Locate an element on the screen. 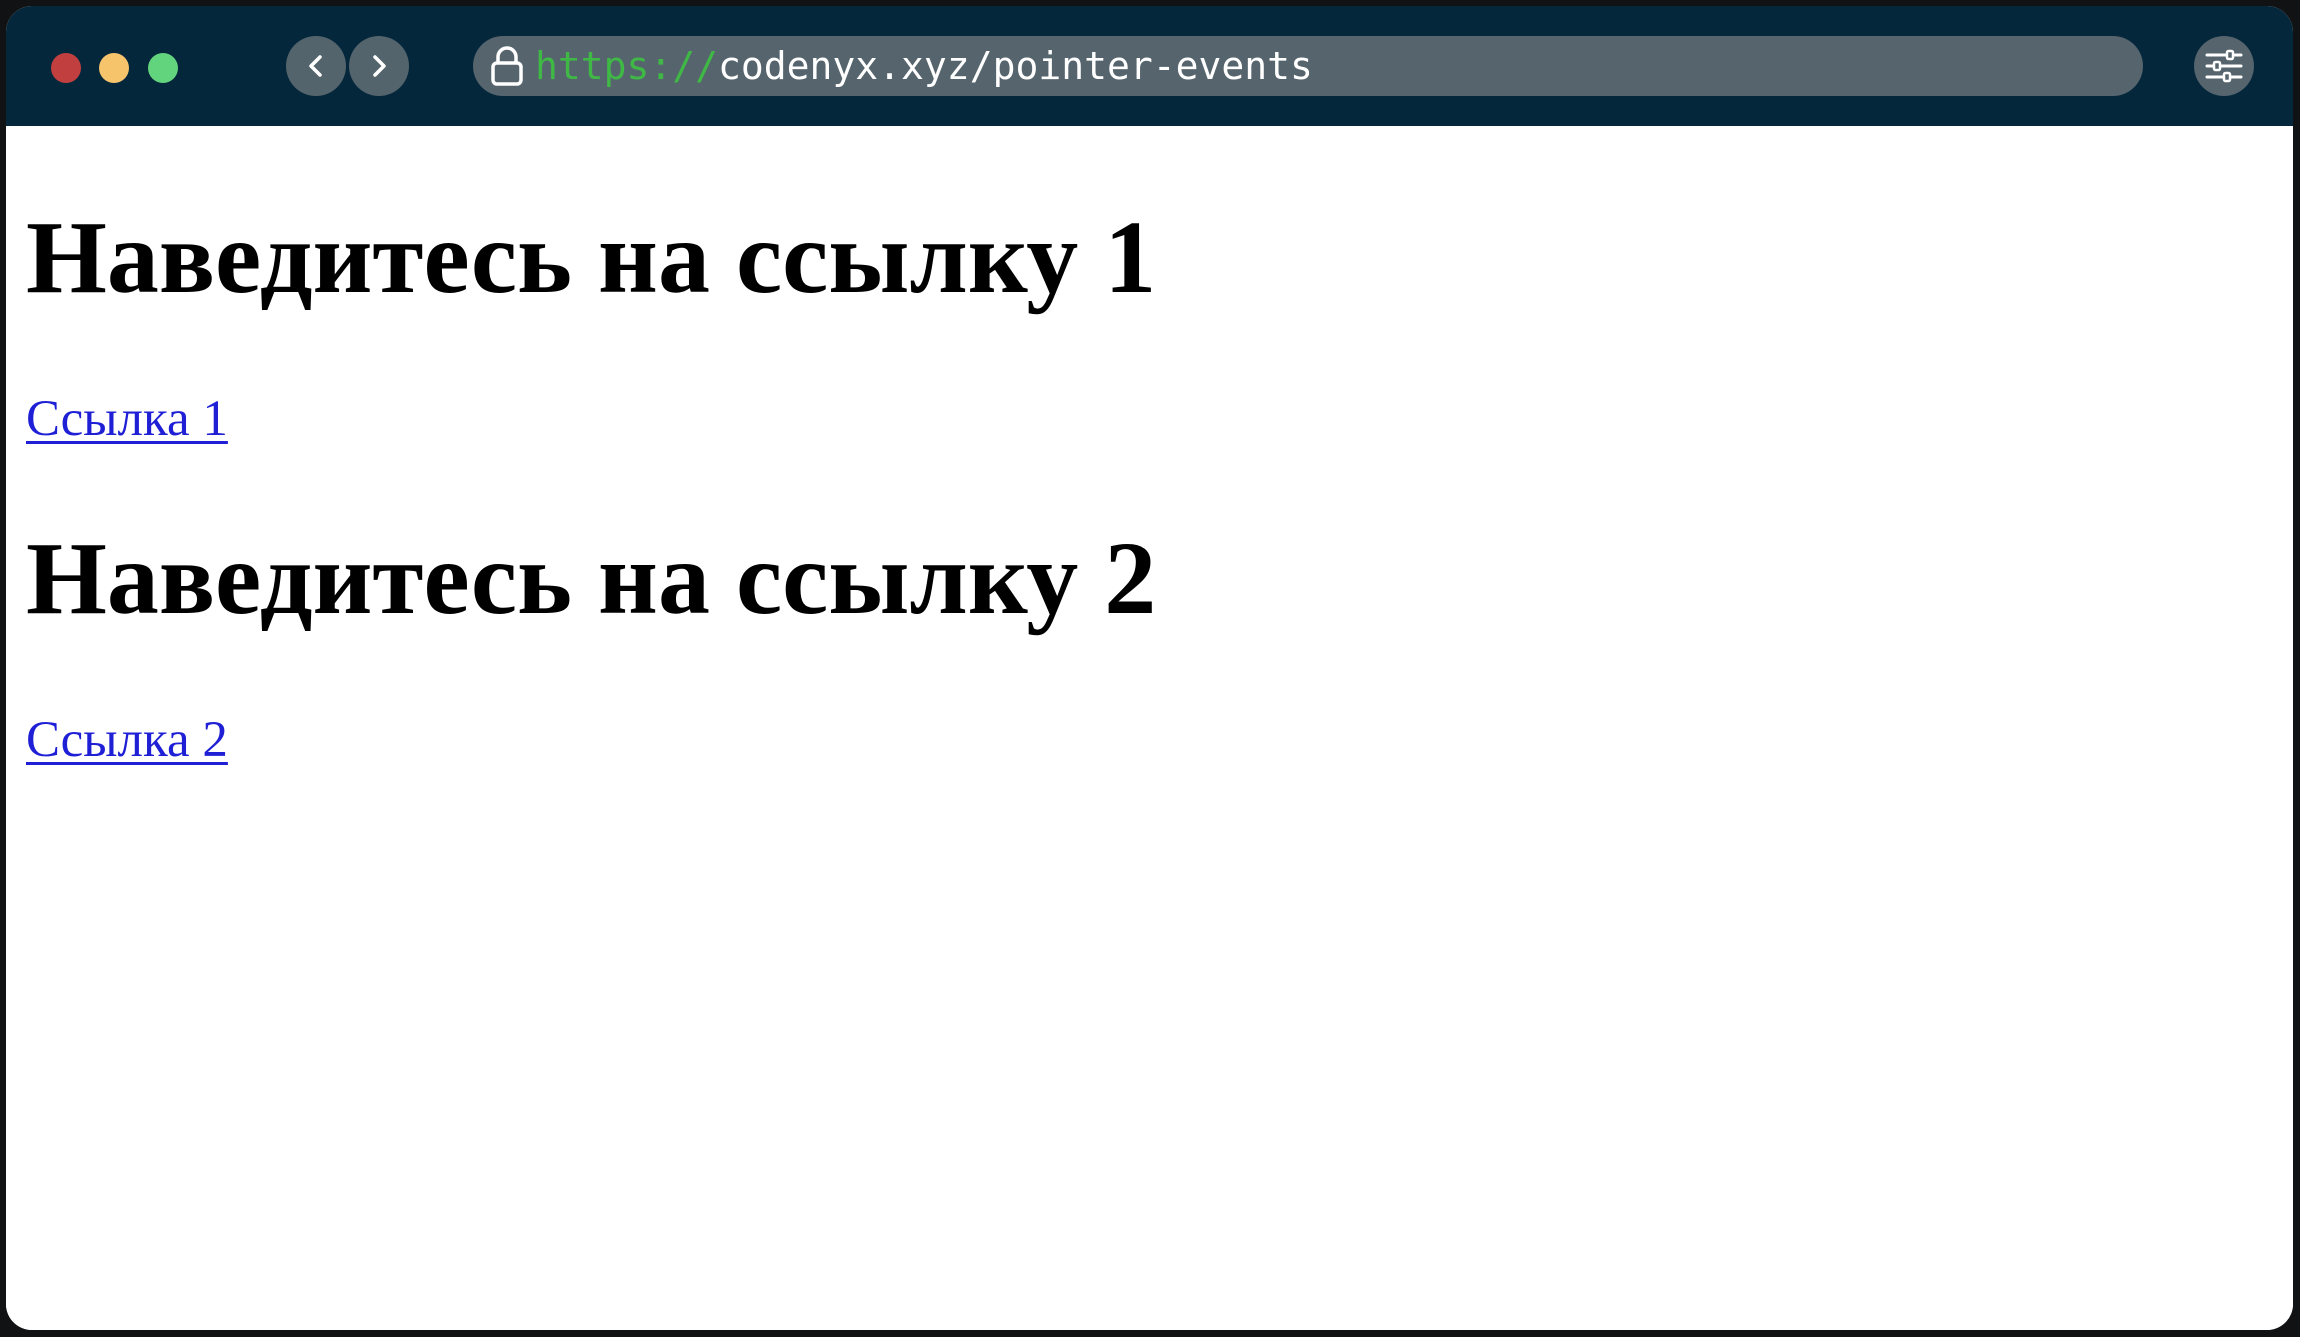 This screenshot has height=1337, width=2300. settings-button is located at coordinates (2224, 66).